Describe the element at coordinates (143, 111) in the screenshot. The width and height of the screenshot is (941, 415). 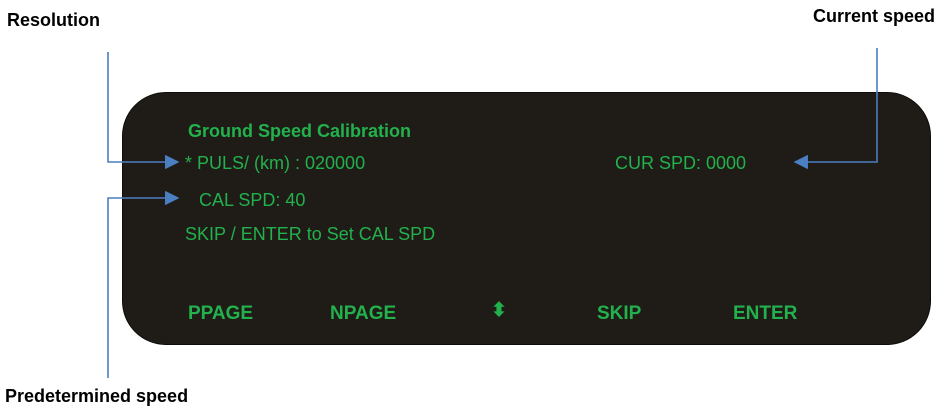
I see `resolution-arrow` at that location.